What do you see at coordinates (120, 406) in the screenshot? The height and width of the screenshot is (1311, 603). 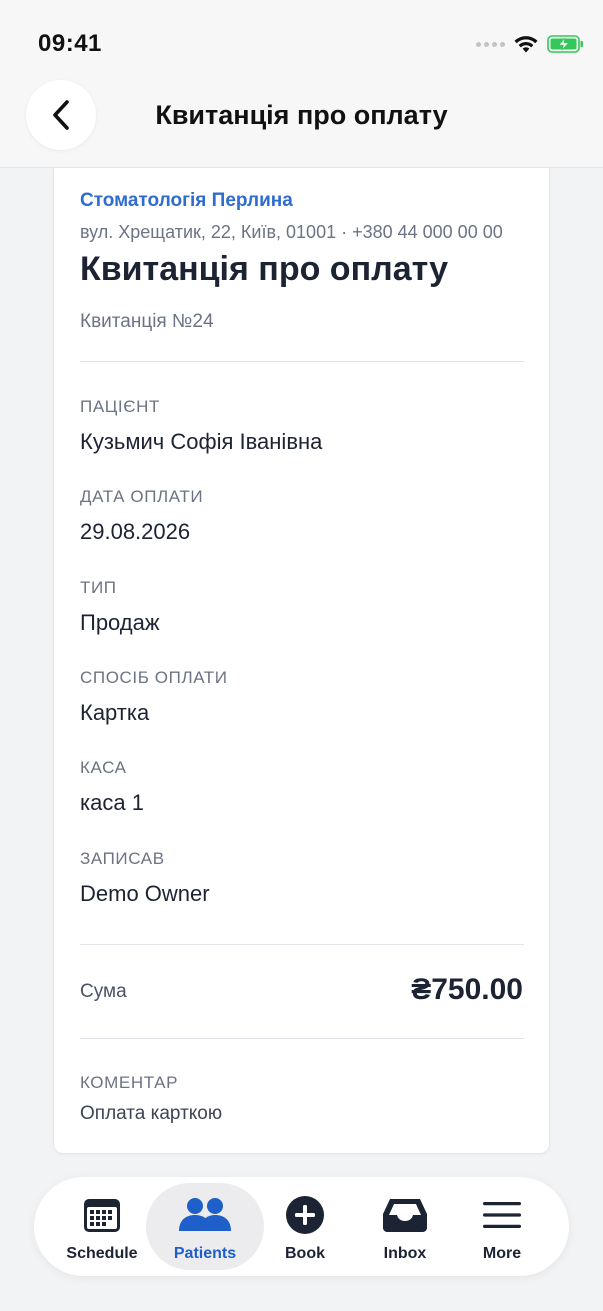 I see `patient-label: ПАЦІЄНТ` at bounding box center [120, 406].